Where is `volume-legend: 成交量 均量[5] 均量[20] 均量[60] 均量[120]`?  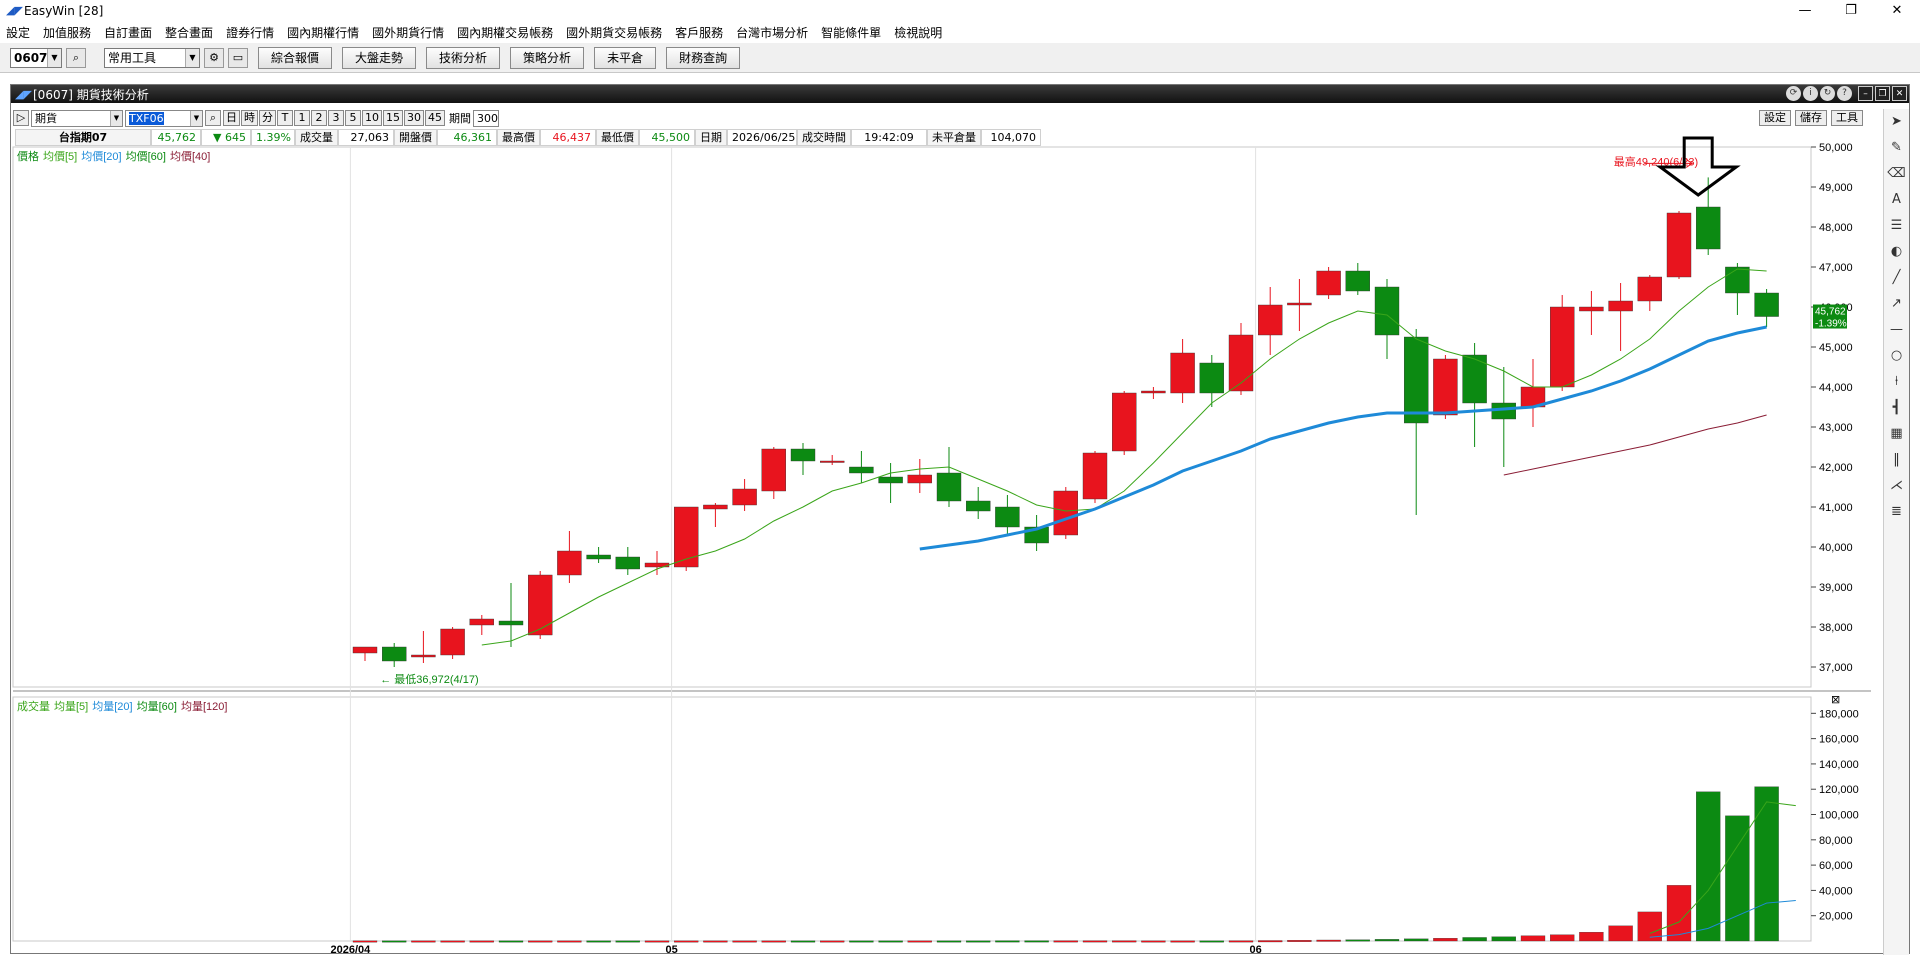
volume-legend: 成交量 均量[5] 均量[20] 均量[60] 均量[120] is located at coordinates (122, 706).